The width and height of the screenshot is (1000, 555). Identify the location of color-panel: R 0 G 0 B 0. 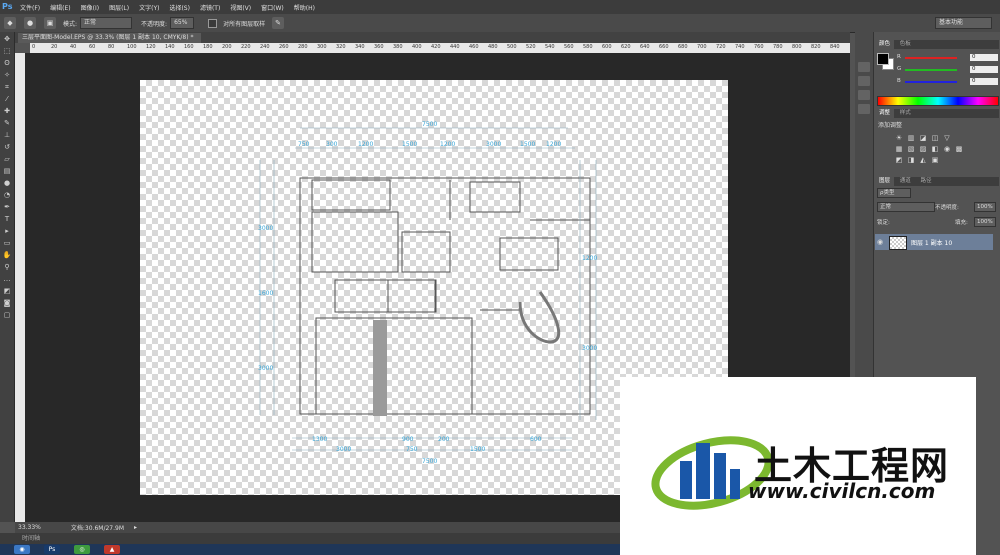
(937, 78).